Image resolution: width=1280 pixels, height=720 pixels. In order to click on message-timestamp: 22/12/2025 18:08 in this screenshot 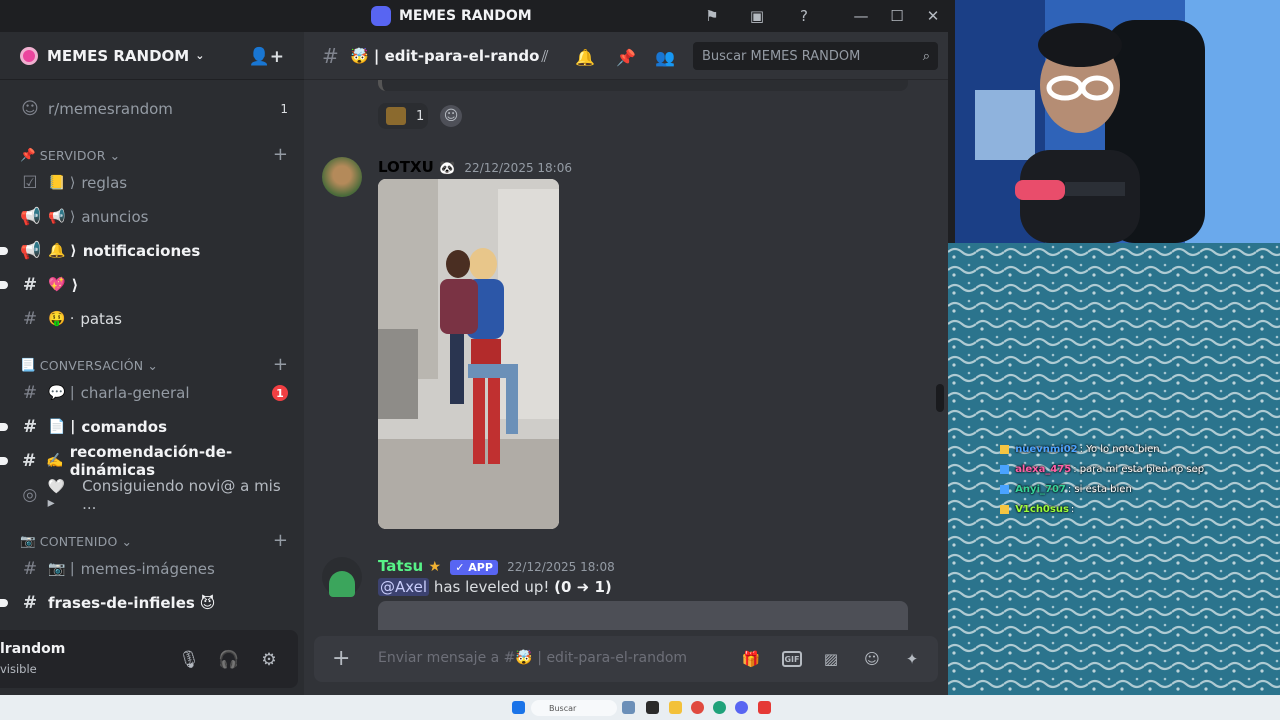, I will do `click(561, 567)`.